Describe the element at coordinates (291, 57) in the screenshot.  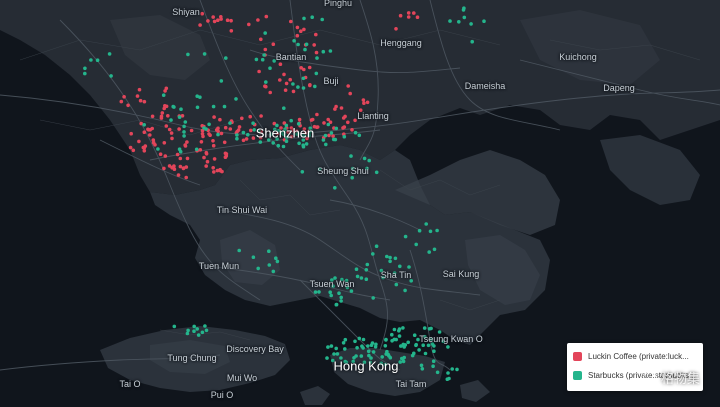
I see `place-label-bantian: Bantian` at that location.